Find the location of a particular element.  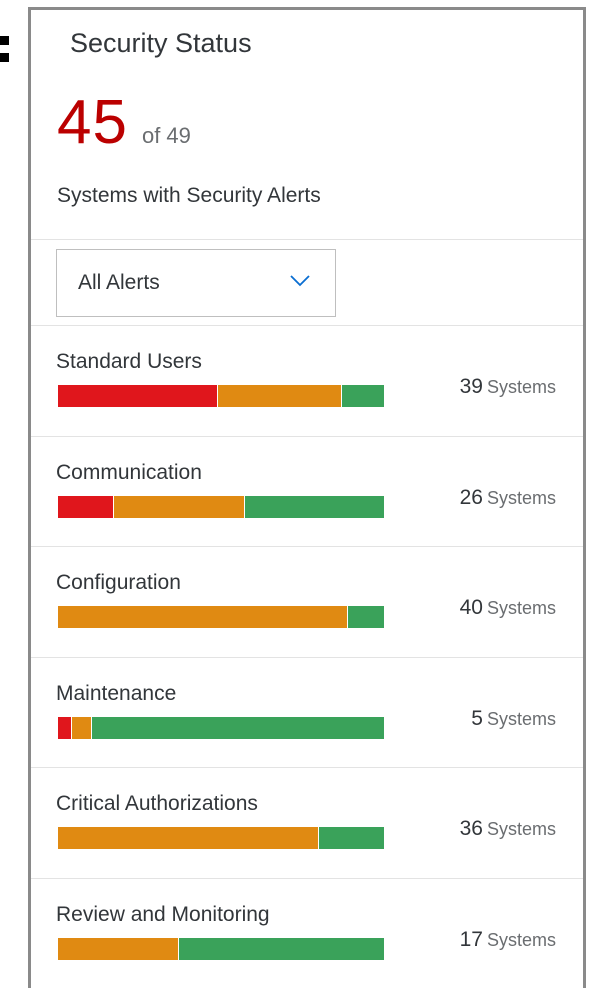

category-row: Review and Monitoring 17 Systems is located at coordinates (307, 933).